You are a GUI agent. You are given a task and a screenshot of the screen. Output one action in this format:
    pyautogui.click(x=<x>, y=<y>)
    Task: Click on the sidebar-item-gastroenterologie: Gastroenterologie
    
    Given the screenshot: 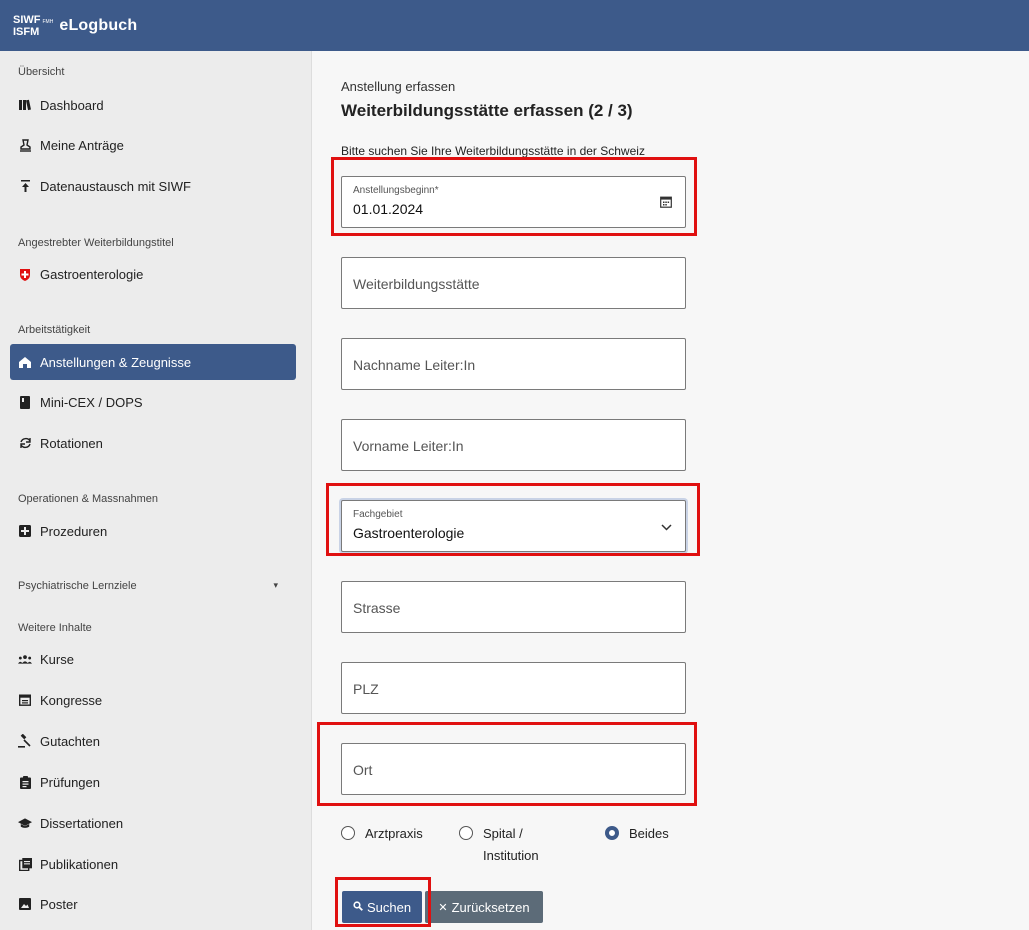 What is the action you would take?
    pyautogui.click(x=153, y=274)
    